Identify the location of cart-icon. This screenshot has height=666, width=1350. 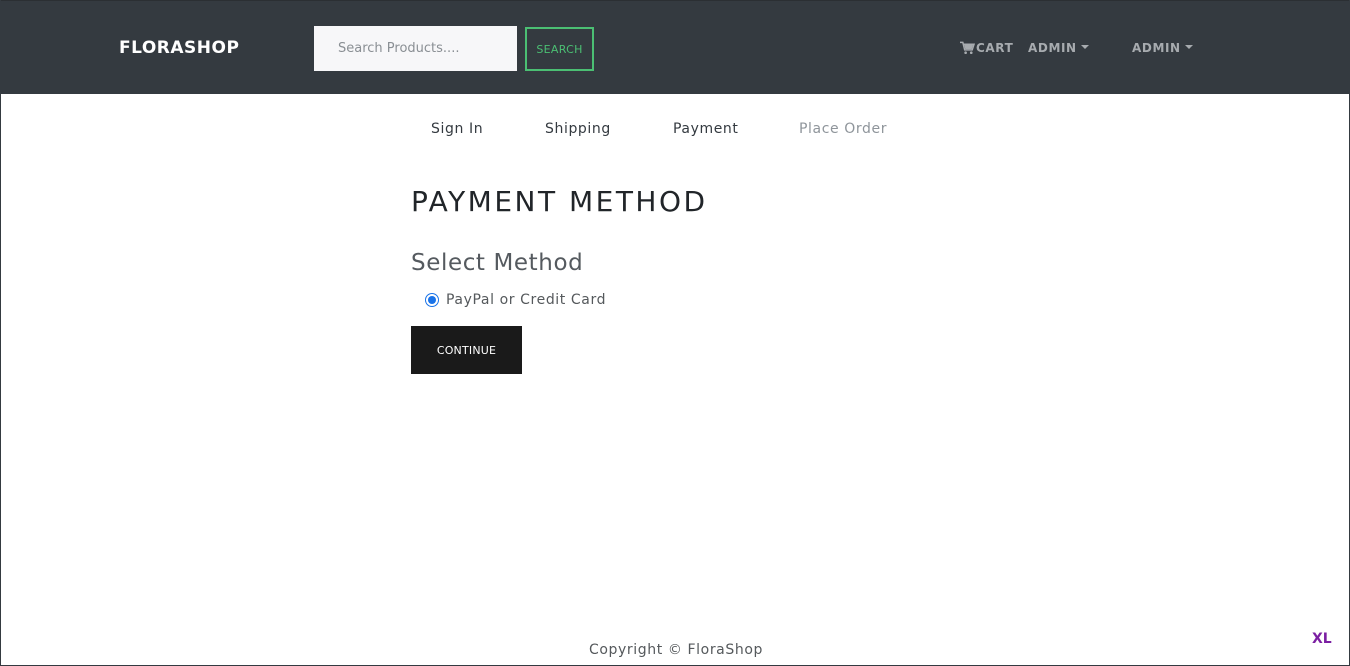
(967, 47).